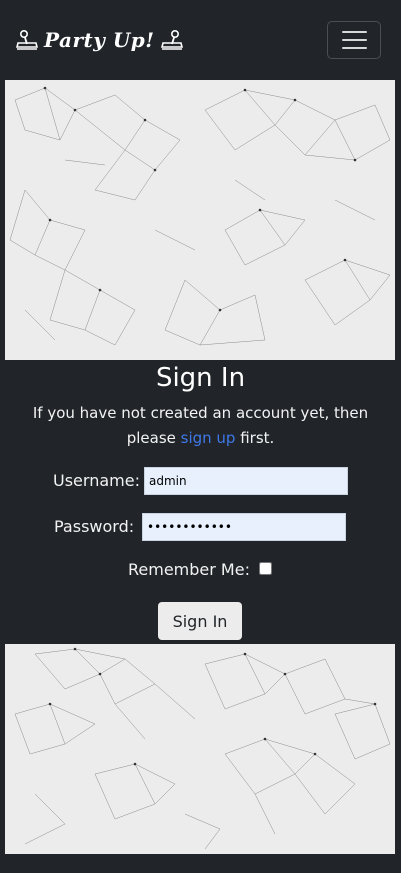 The width and height of the screenshot is (401, 873). What do you see at coordinates (200, 40) in the screenshot?
I see `navbar: Party Up!` at bounding box center [200, 40].